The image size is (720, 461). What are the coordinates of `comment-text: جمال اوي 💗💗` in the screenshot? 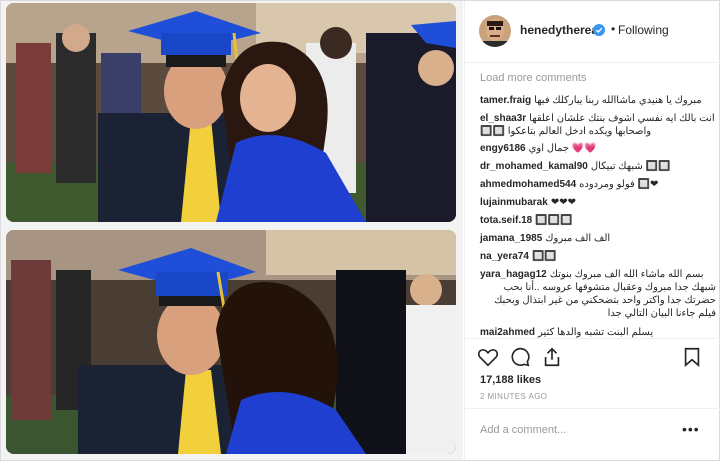 It's located at (562, 148).